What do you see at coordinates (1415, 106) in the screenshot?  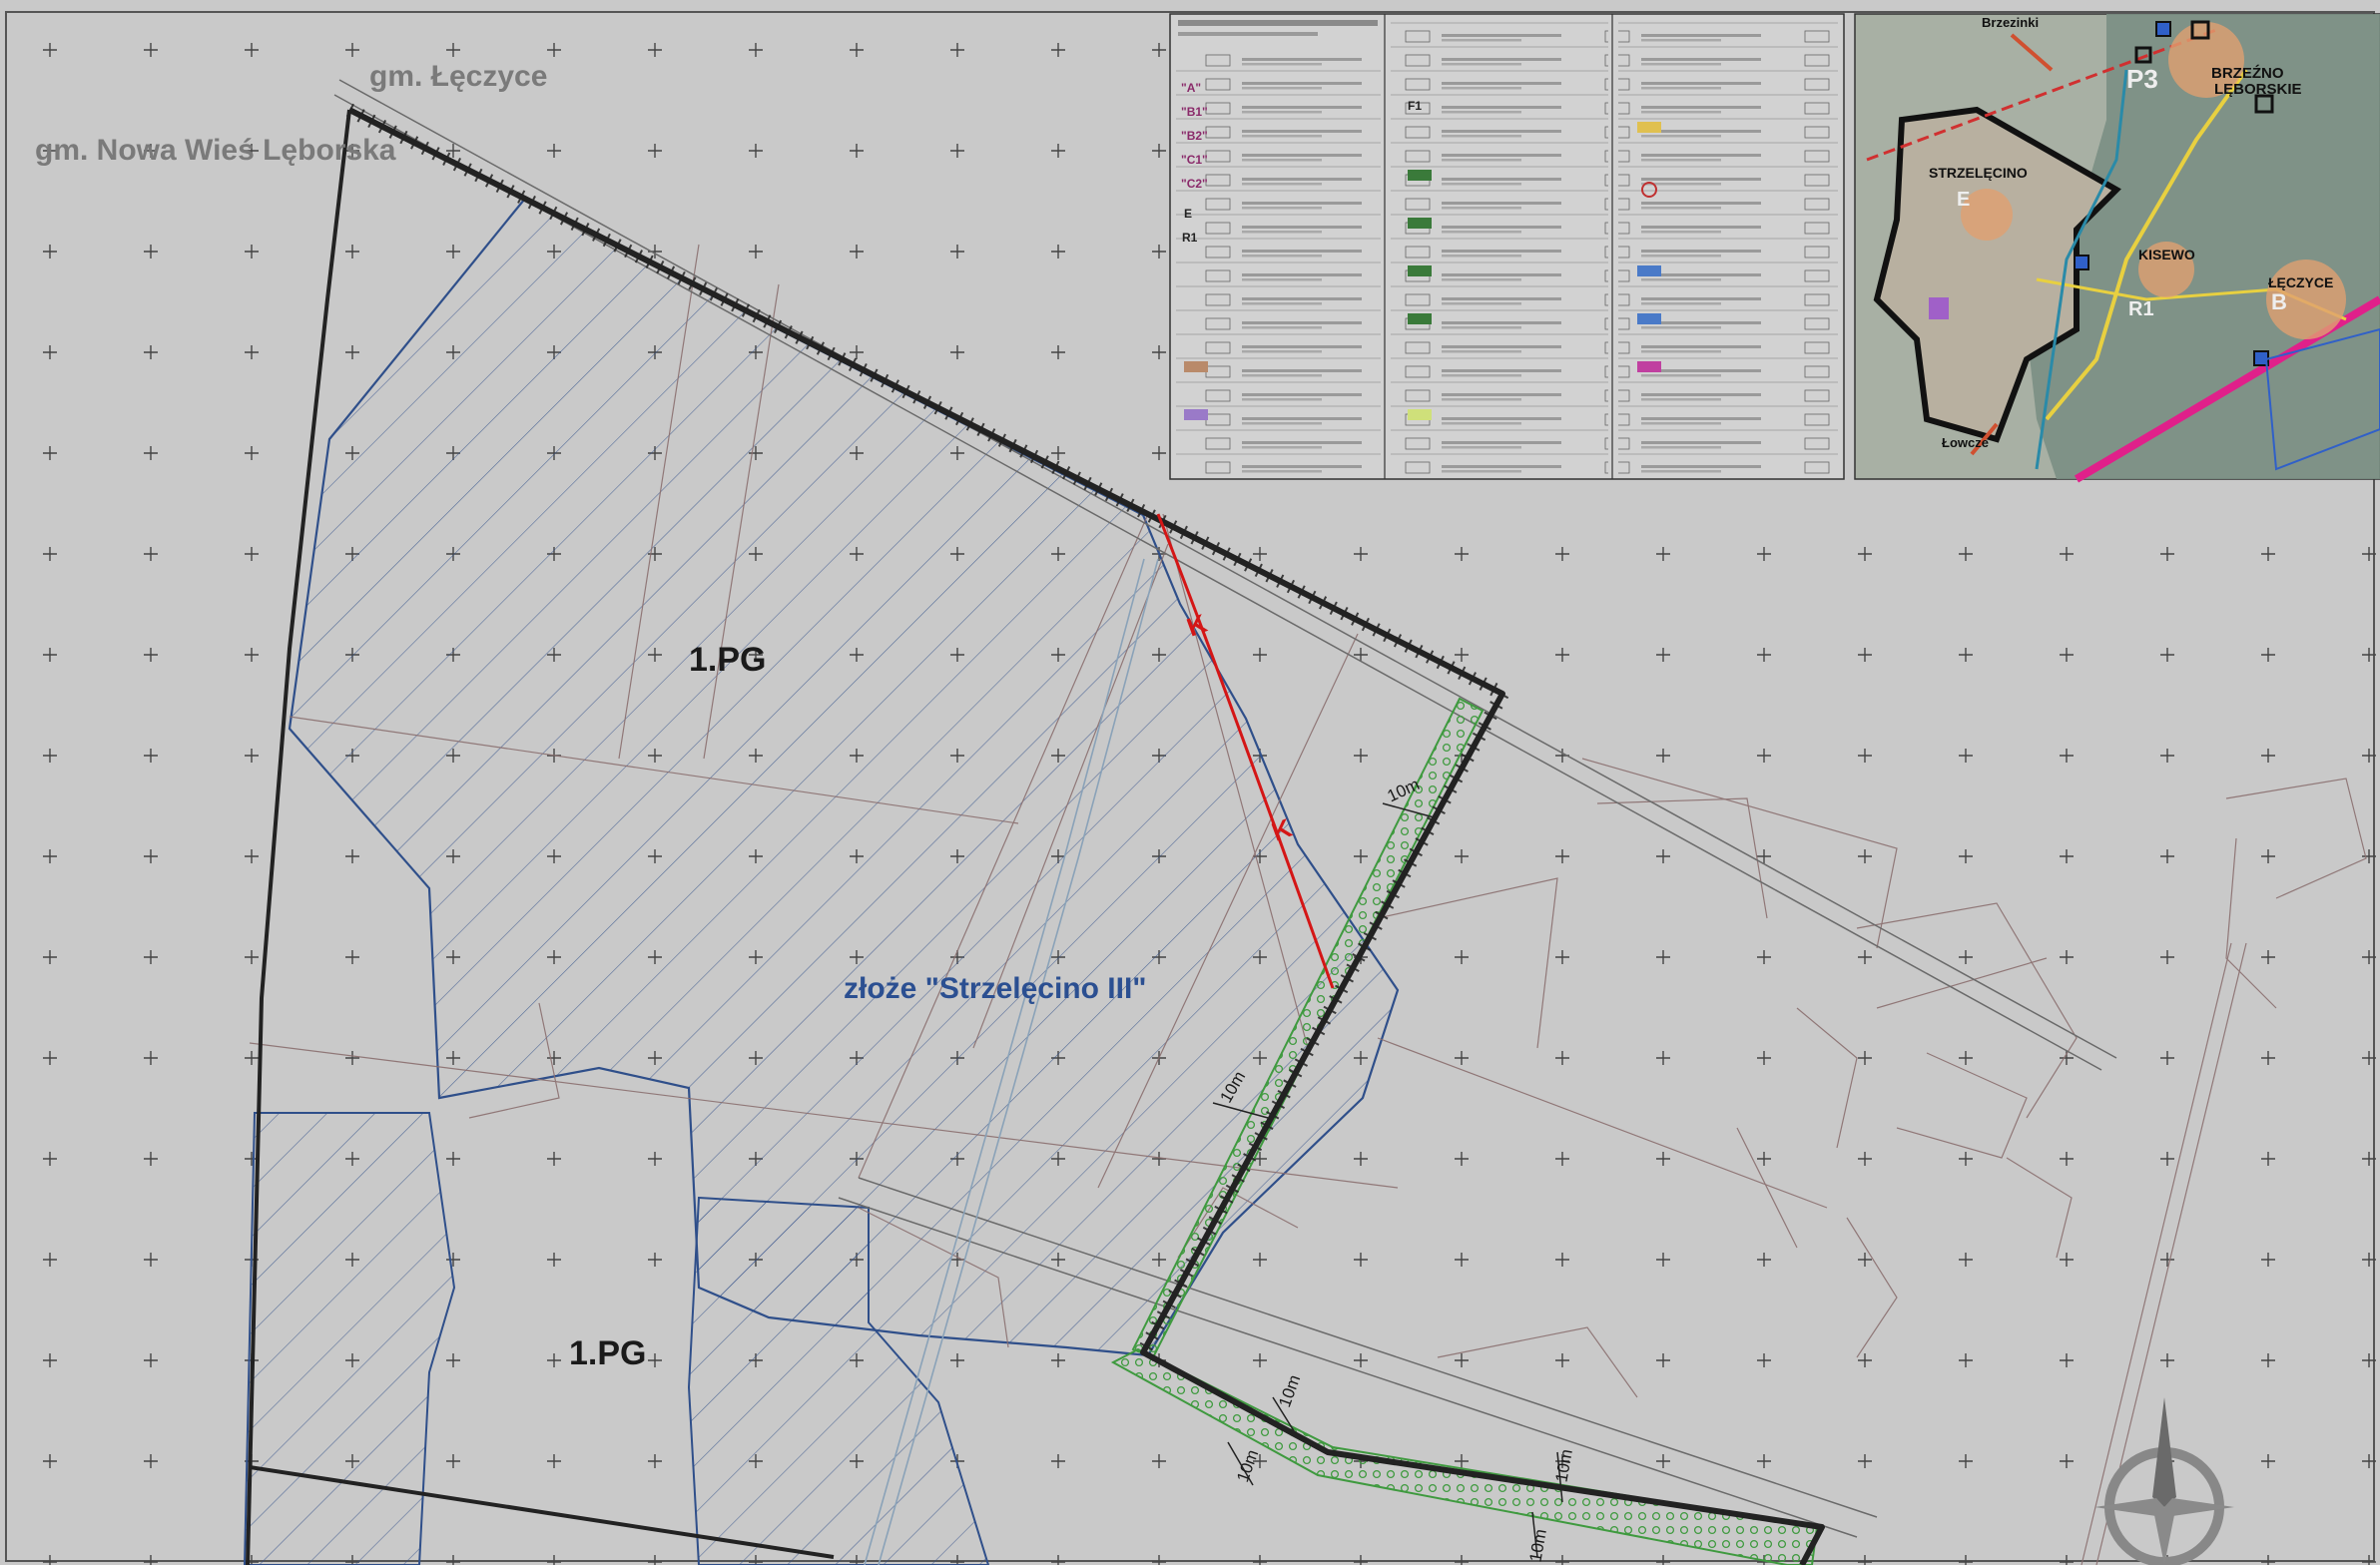 I see `legend-code-f1: F1` at bounding box center [1415, 106].